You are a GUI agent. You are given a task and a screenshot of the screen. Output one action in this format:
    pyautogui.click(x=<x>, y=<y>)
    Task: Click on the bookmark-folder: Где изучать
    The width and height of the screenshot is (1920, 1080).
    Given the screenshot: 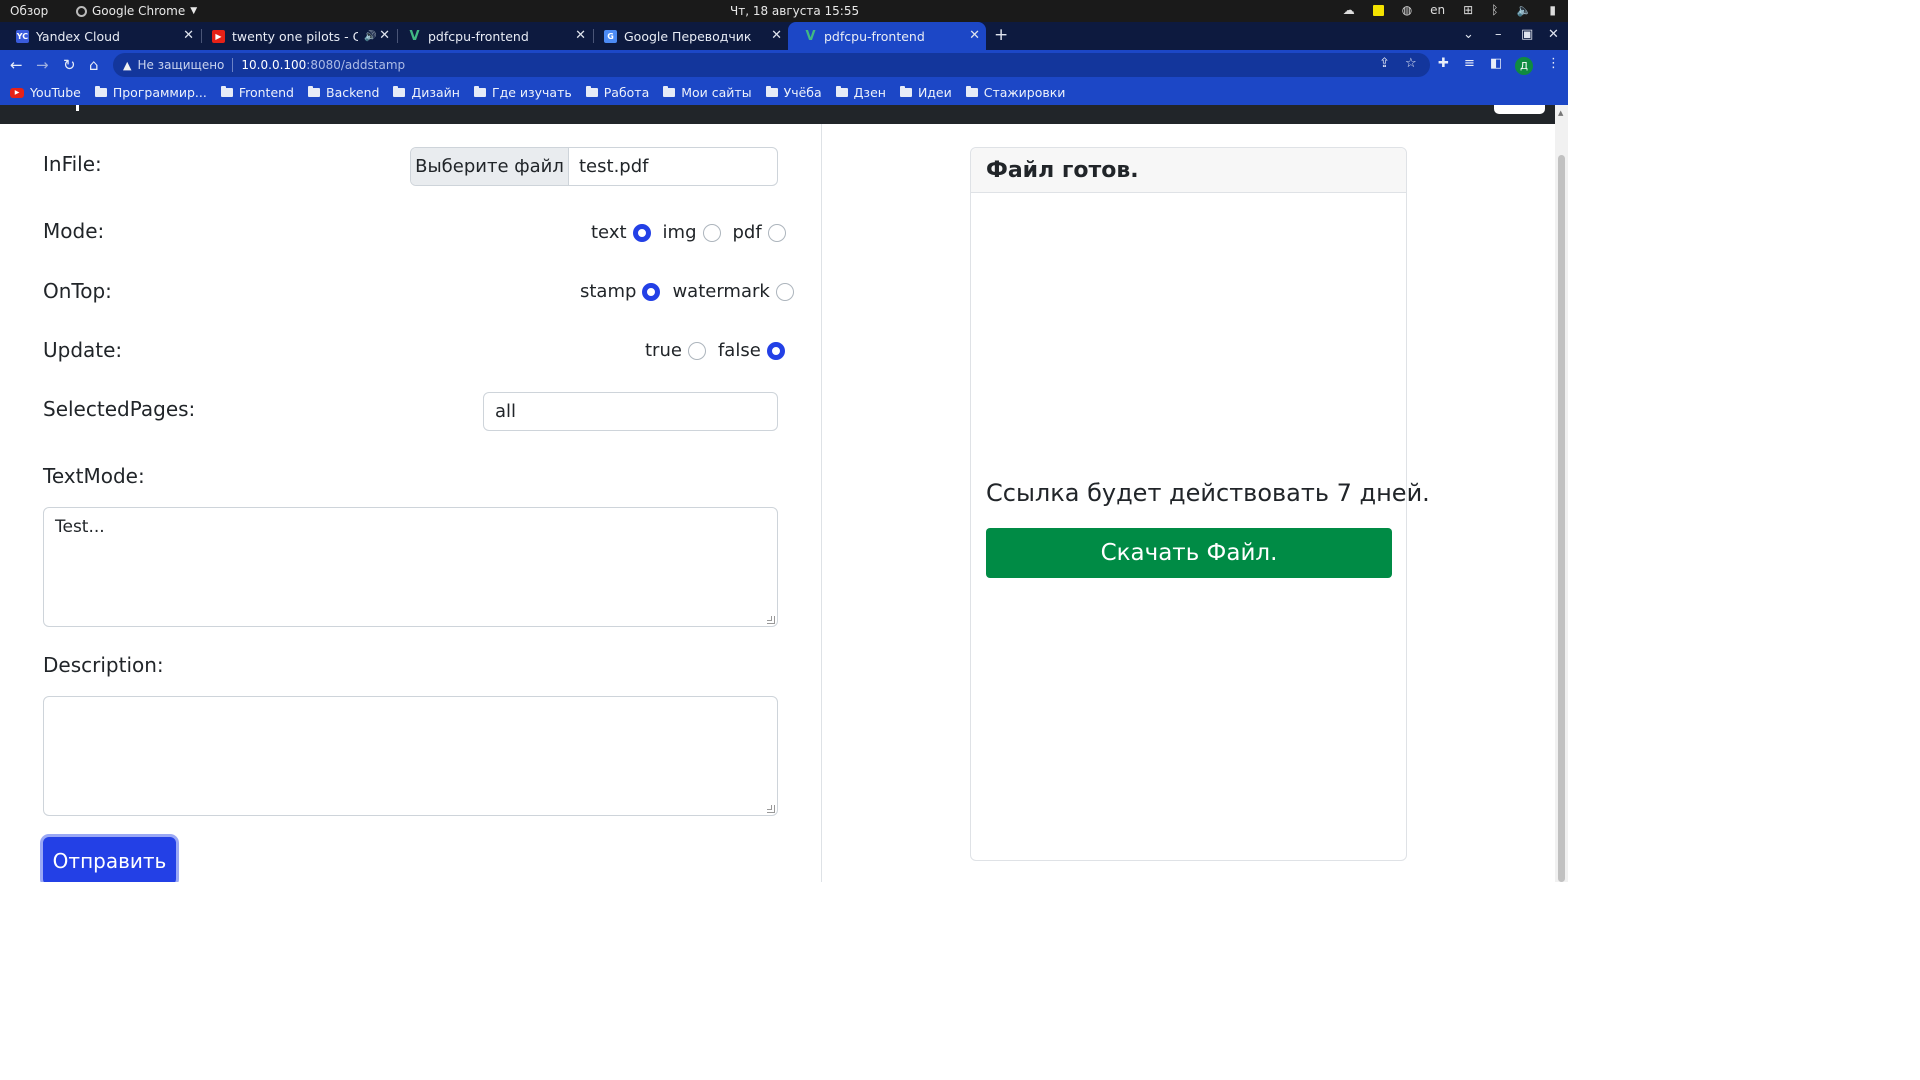 What is the action you would take?
    pyautogui.click(x=522, y=92)
    